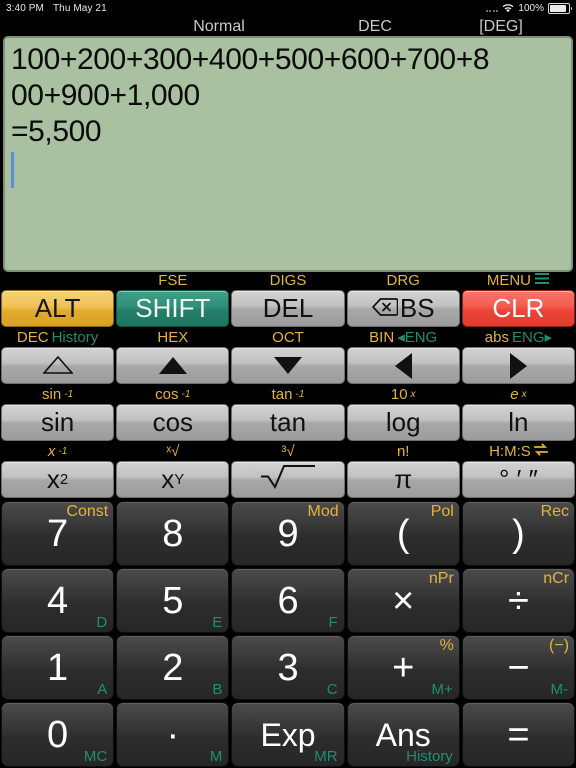 The height and width of the screenshot is (768, 576). I want to click on key-memory-plus-label: M+, so click(442, 689).